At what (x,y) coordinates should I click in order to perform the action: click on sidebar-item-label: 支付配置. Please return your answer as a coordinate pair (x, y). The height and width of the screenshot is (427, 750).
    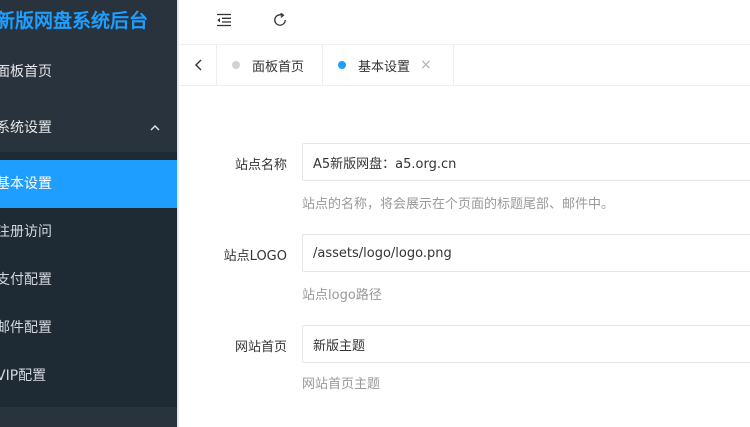
    Looking at the image, I should click on (26, 280).